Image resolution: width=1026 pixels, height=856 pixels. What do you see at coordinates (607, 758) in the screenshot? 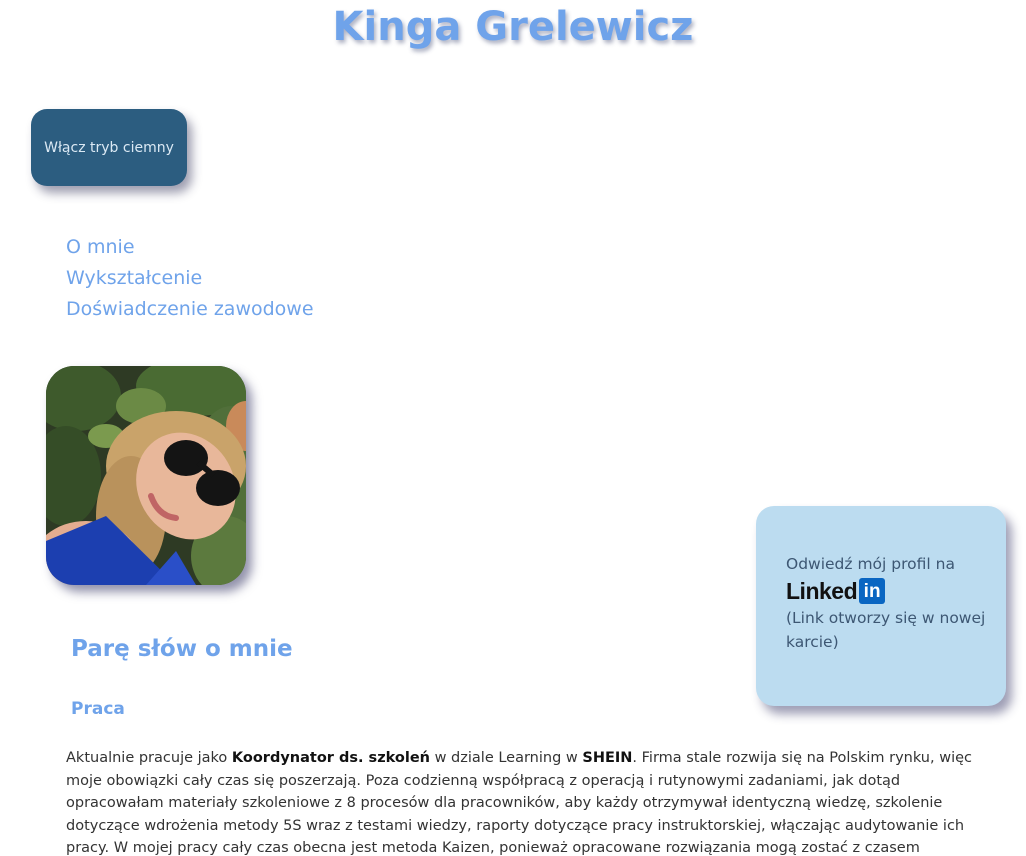
I see `company-name: SHEIN` at bounding box center [607, 758].